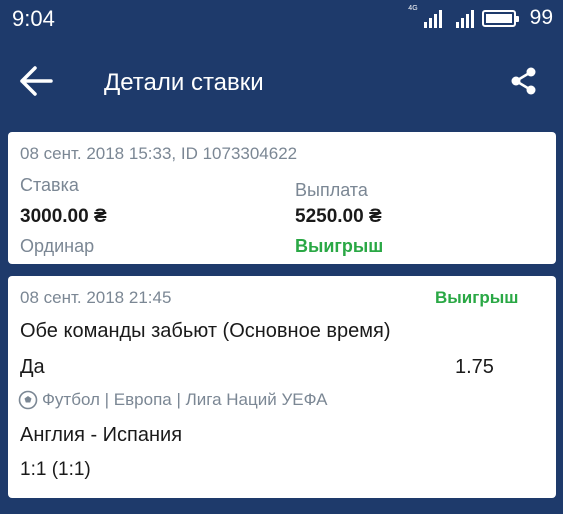 Image resolution: width=563 pixels, height=514 pixels. I want to click on battery-icon, so click(500, 18).